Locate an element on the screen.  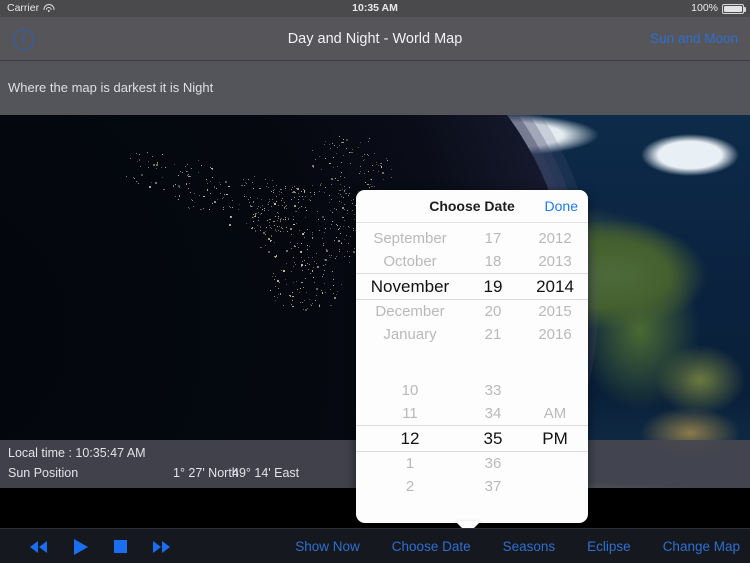
picker-option: 20 is located at coordinates (493, 311).